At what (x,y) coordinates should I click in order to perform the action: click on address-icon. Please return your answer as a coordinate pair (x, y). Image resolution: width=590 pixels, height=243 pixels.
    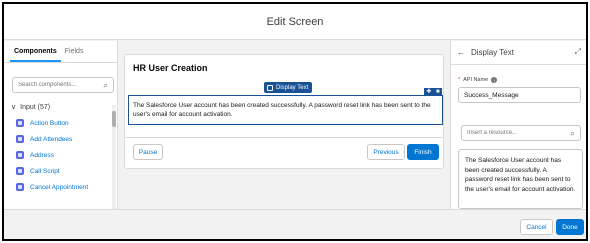
    Looking at the image, I should click on (20, 155).